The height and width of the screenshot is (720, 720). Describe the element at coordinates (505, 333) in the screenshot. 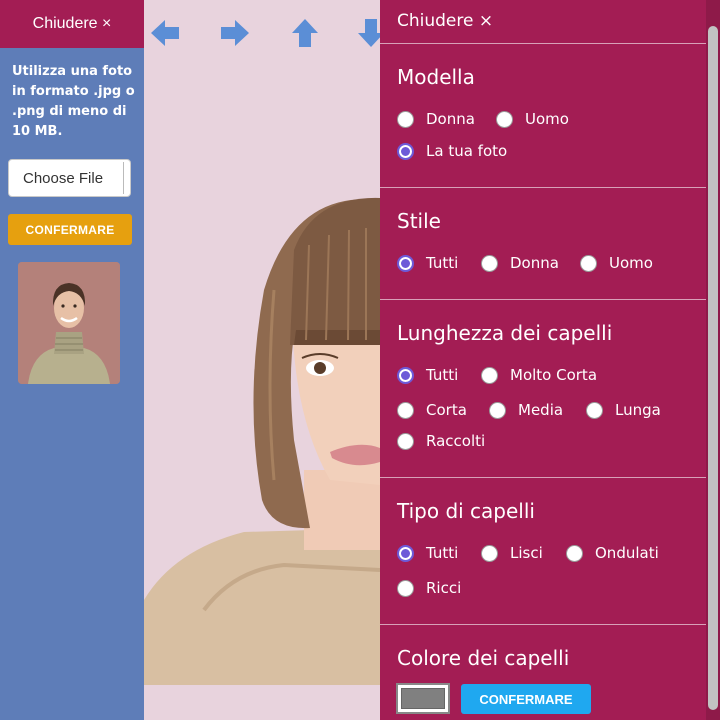

I see `length-section-title: Lunghezza dei capelli` at that location.